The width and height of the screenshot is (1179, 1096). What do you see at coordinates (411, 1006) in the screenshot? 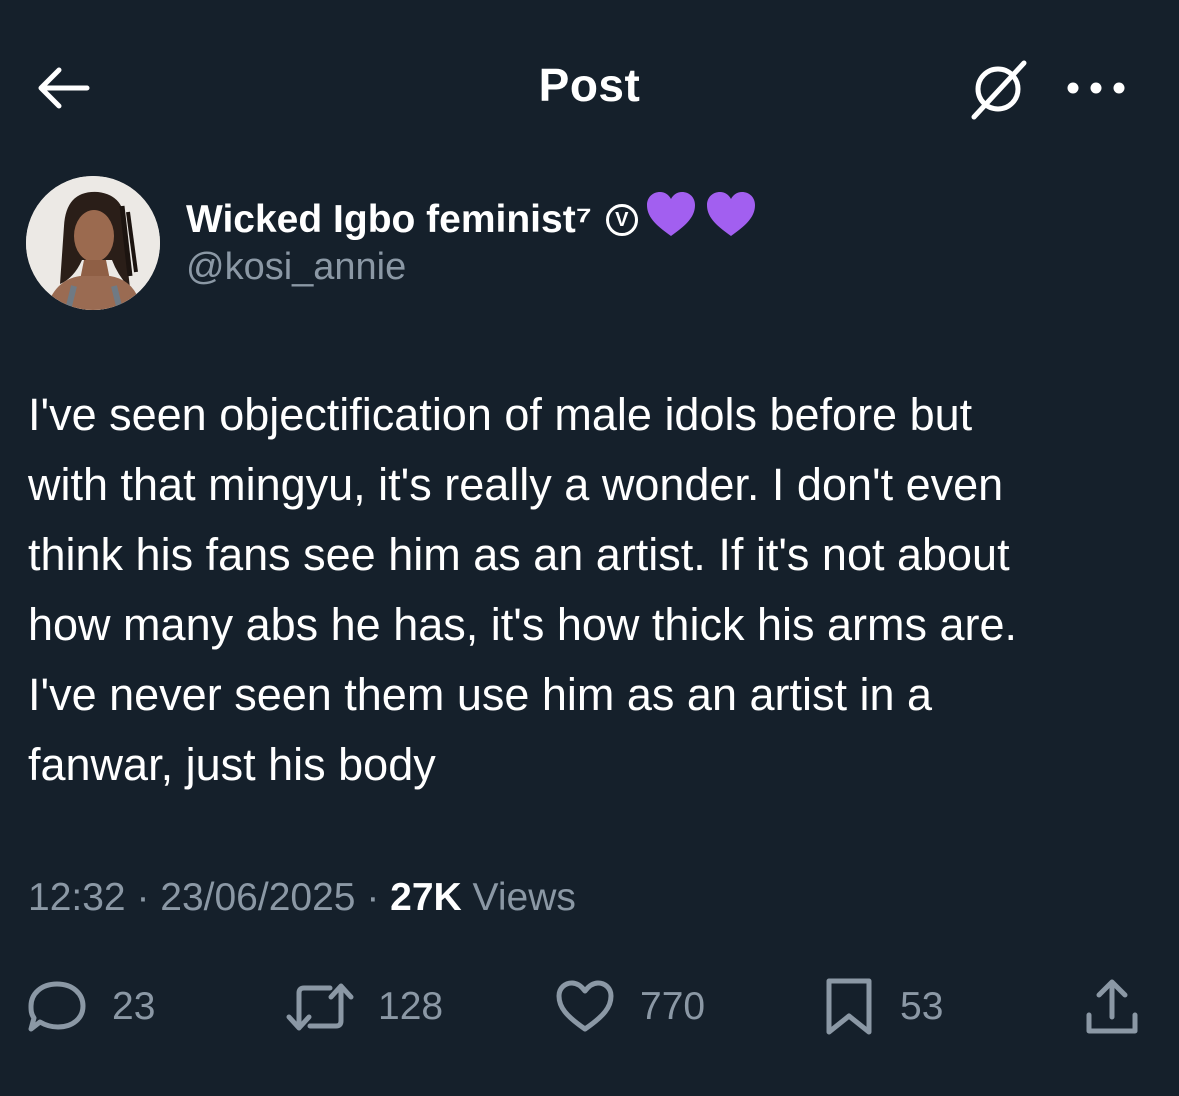
I see `repost-count: 128` at bounding box center [411, 1006].